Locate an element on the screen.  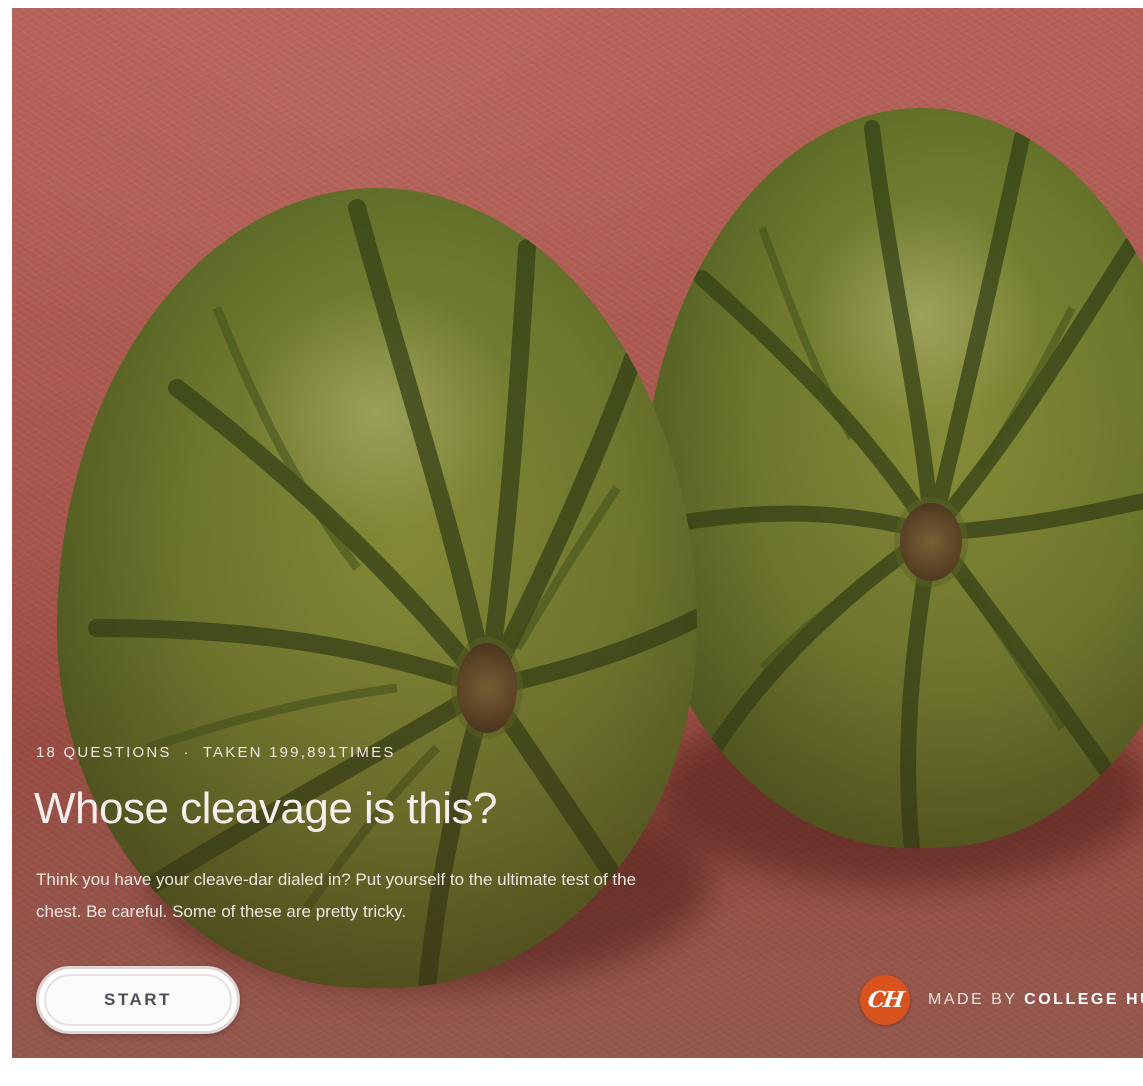
made-by-brand: CH MADE BY COLLEGE HU is located at coordinates (1001, 1000).